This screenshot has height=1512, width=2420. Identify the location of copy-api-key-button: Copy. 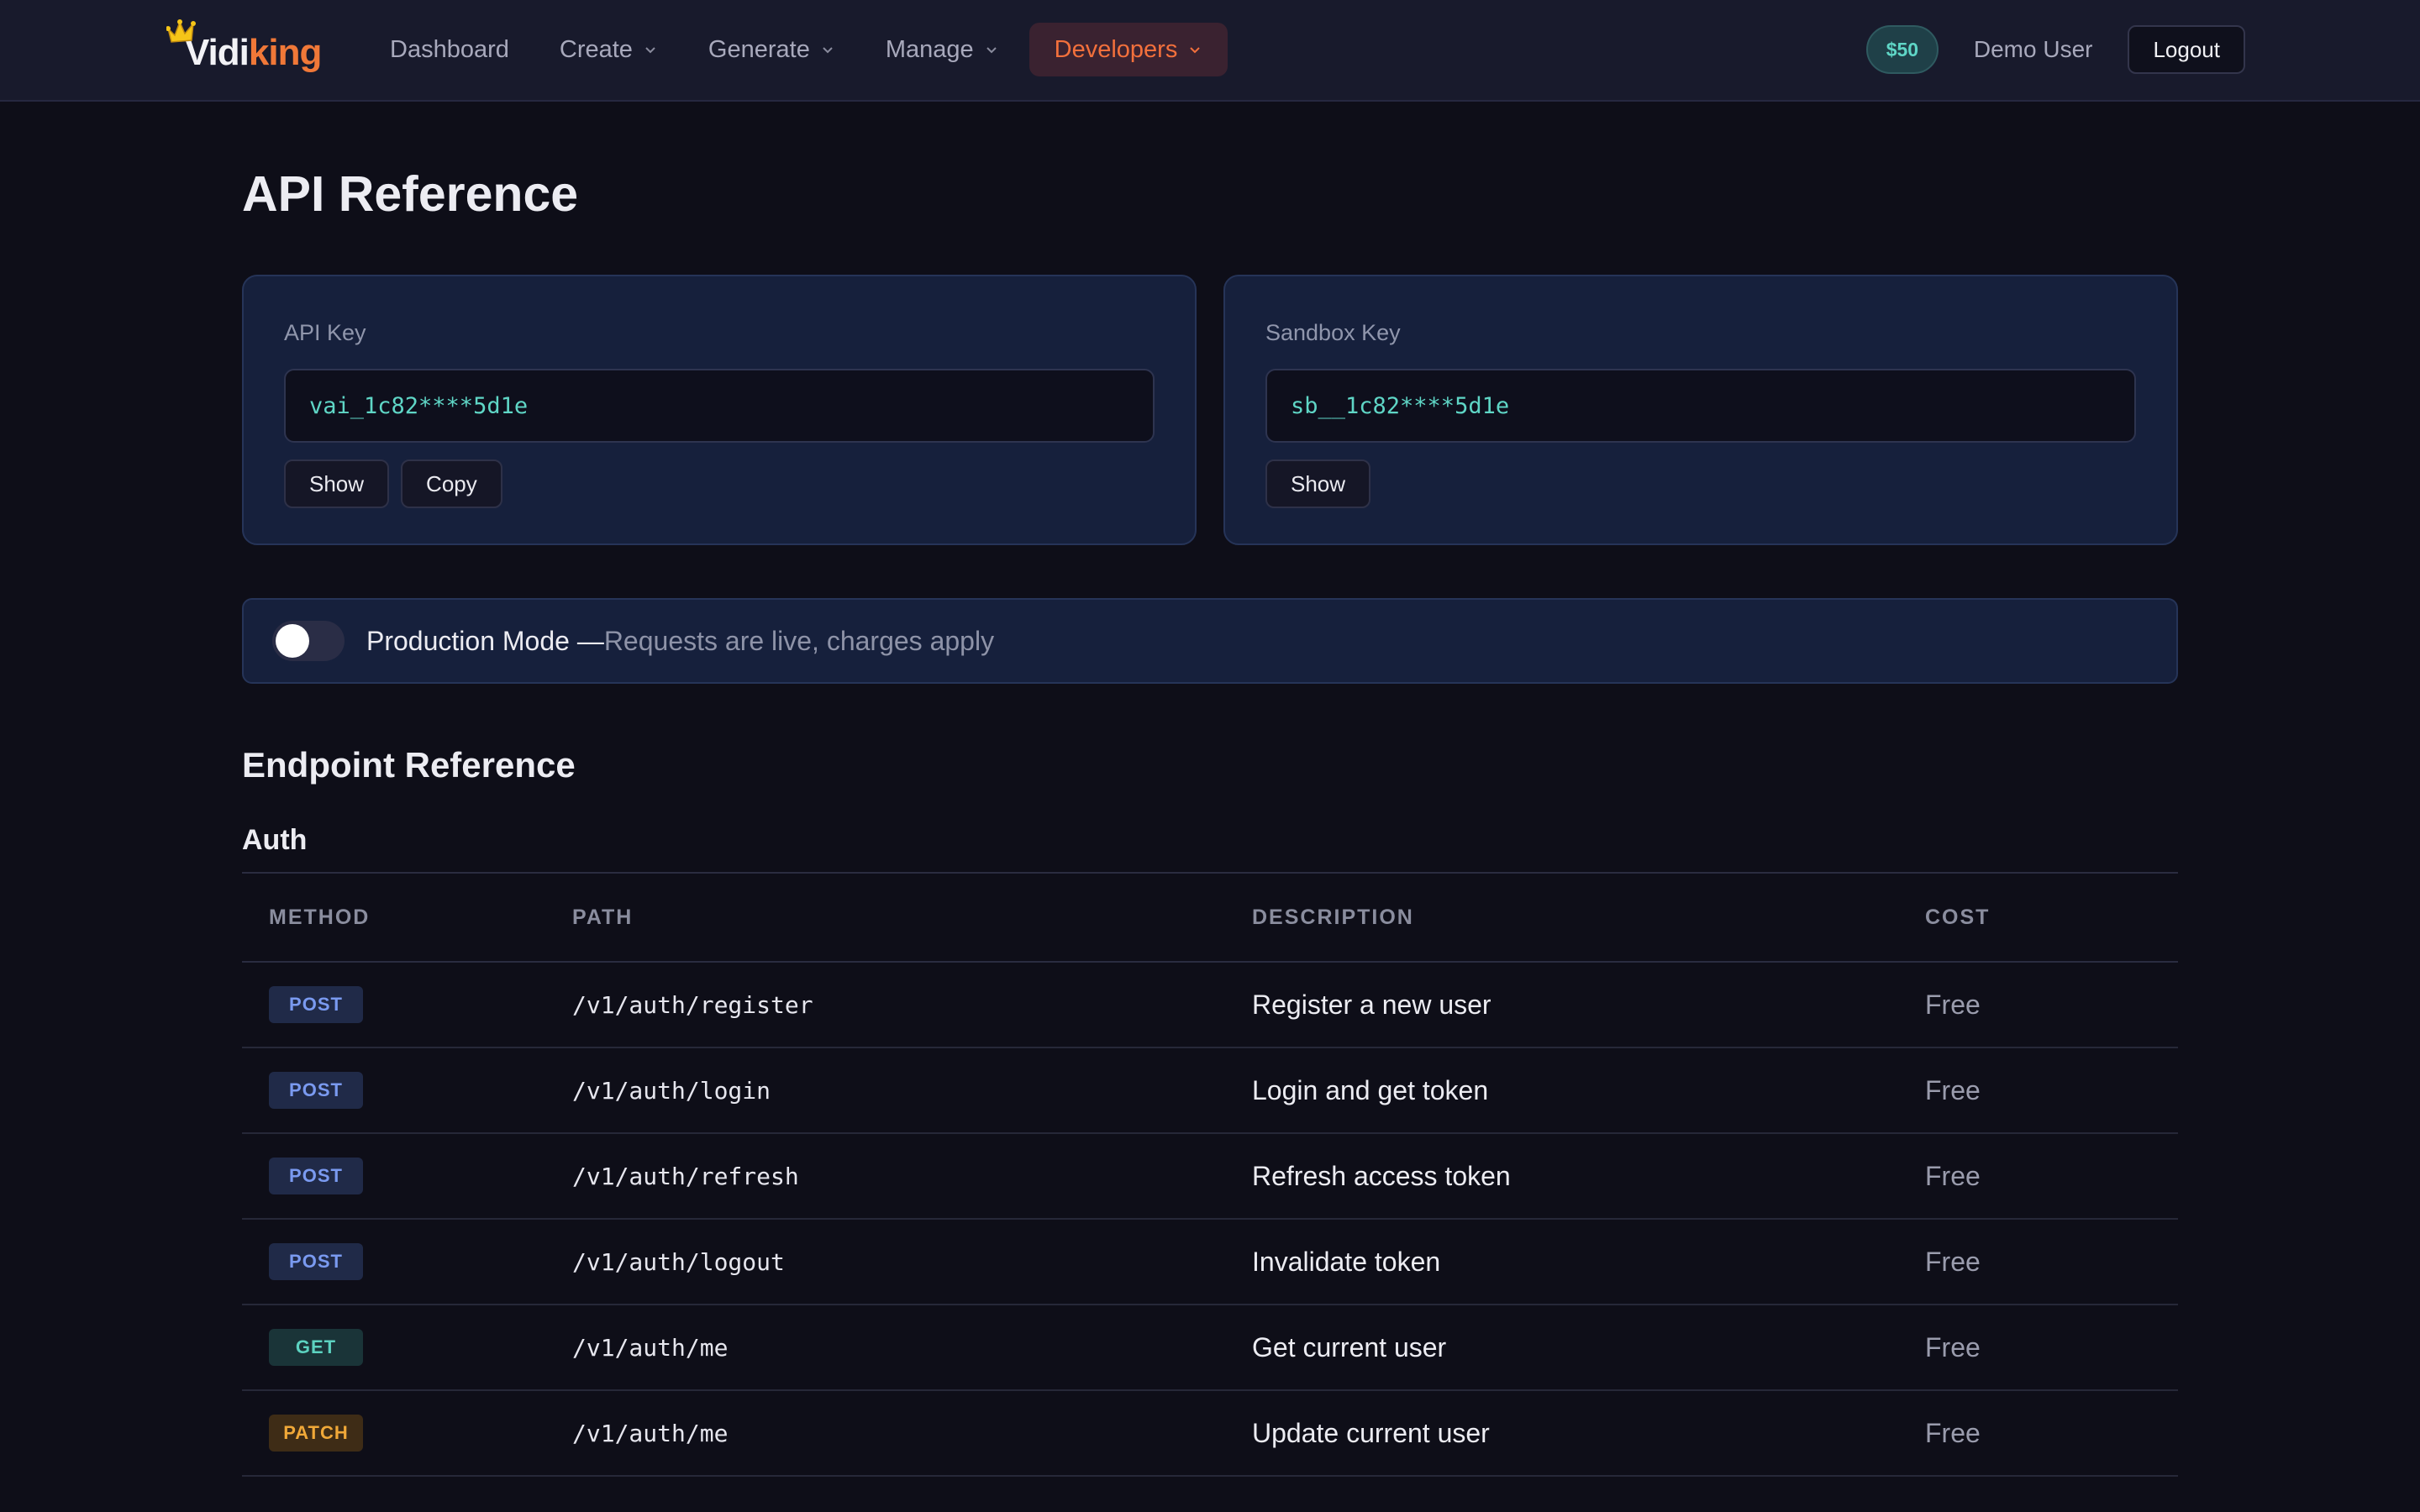
(451, 483).